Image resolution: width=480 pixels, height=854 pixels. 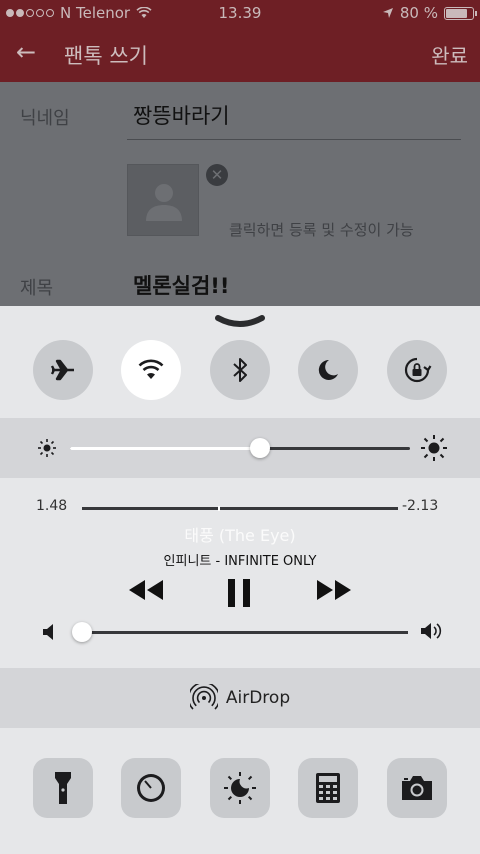 What do you see at coordinates (240, 508) in the screenshot?
I see `playback-scrubber` at bounding box center [240, 508].